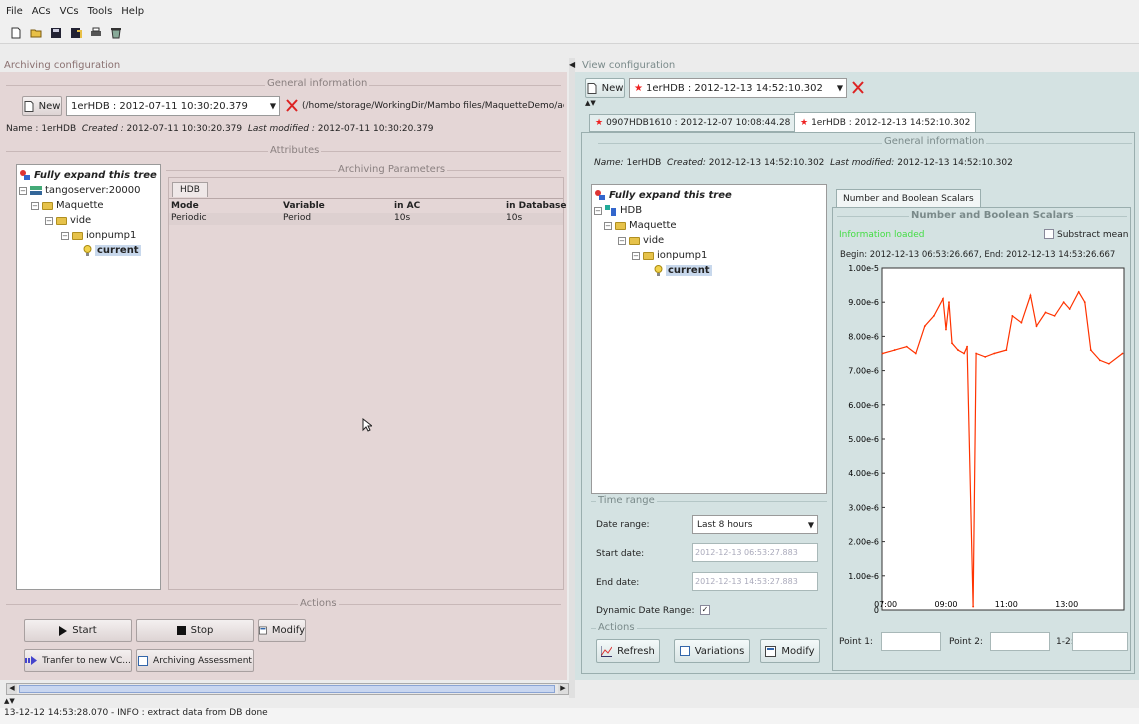 This screenshot has height=724, width=1139. I want to click on assessment-label: Archiving Assessment, so click(202, 660).